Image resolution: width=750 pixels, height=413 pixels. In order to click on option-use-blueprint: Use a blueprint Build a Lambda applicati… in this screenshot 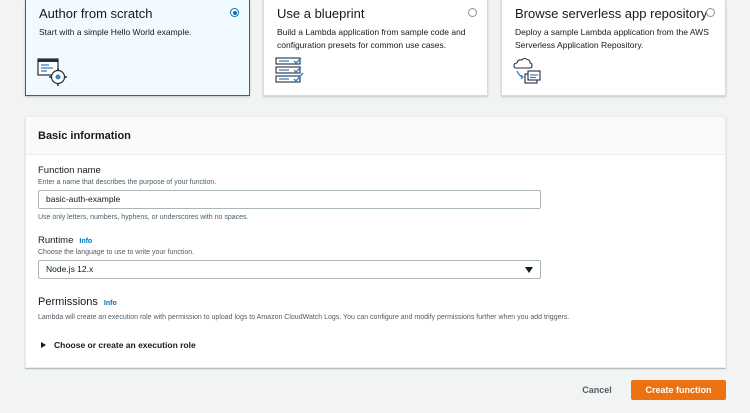, I will do `click(375, 48)`.